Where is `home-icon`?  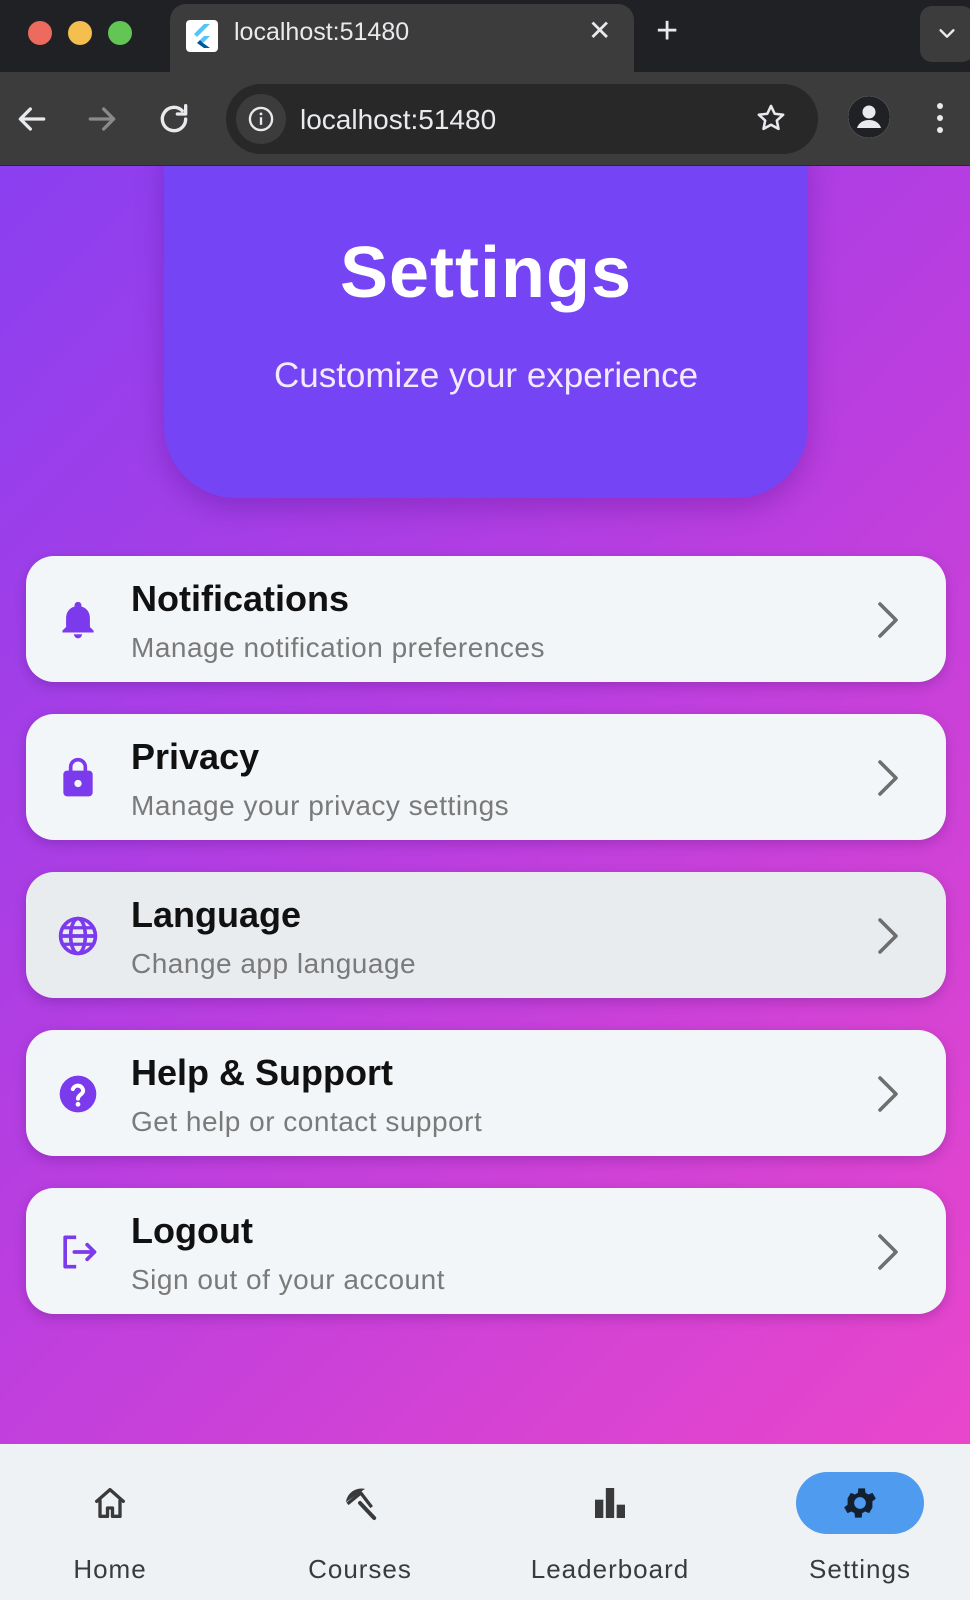
home-icon is located at coordinates (110, 1503).